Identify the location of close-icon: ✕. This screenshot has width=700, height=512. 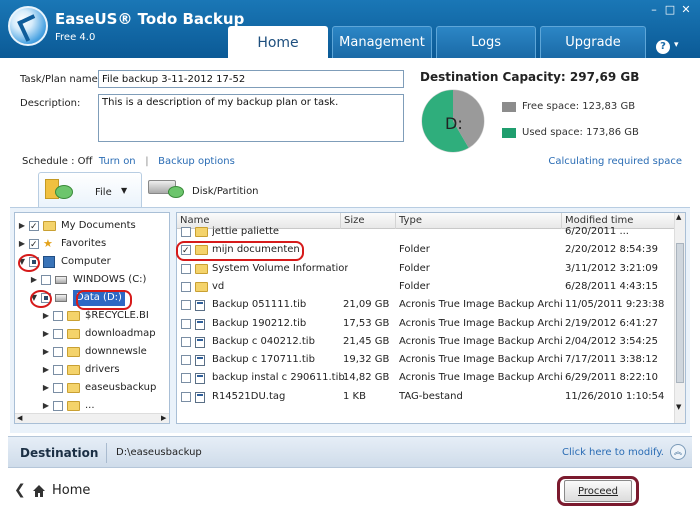
(686, 9).